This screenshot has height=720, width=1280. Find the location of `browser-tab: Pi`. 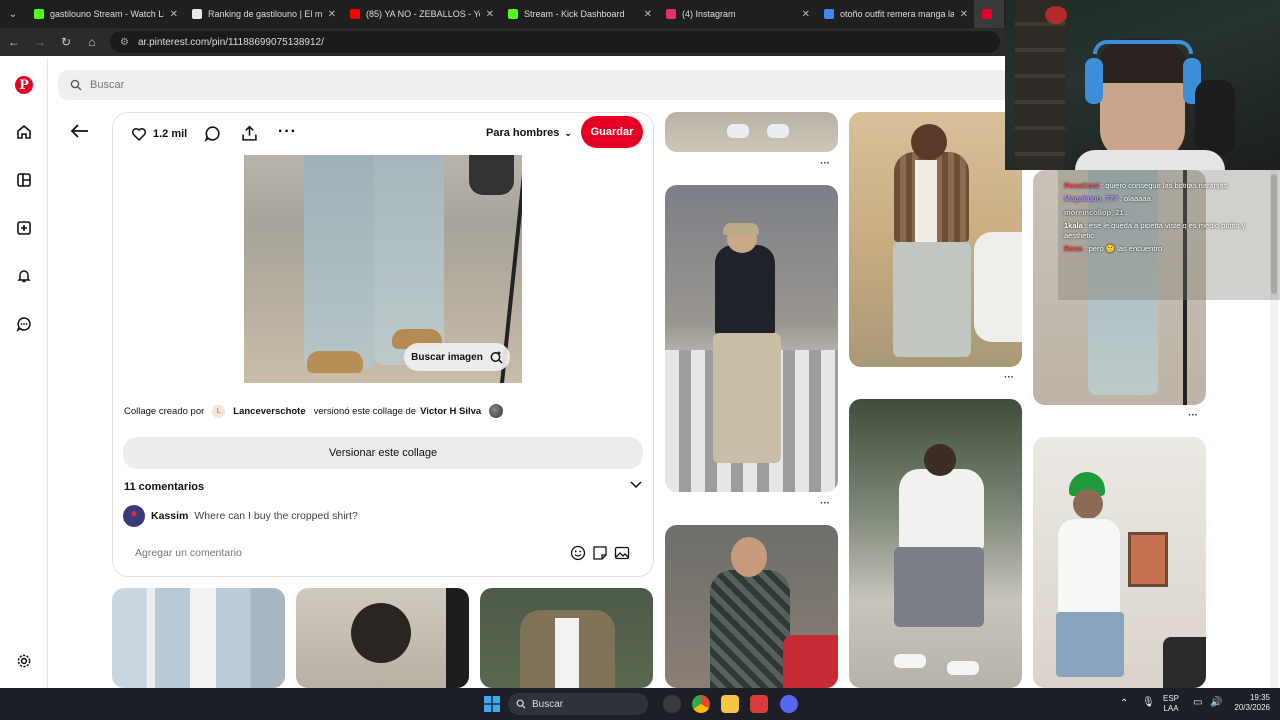

browser-tab: Pi is located at coordinates (989, 14).